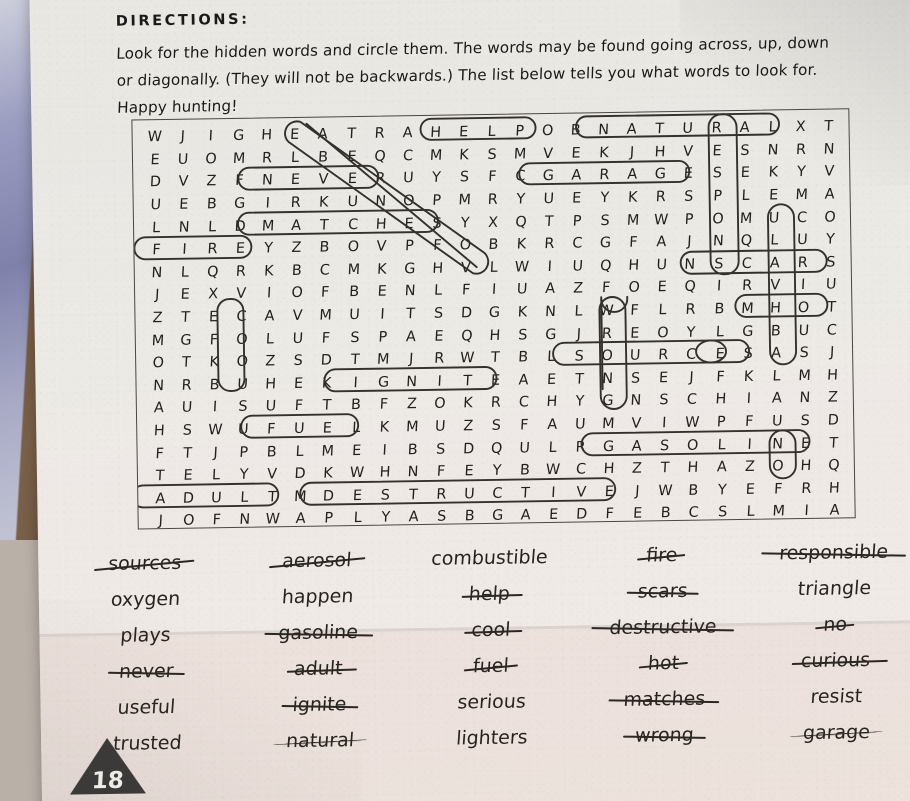 This screenshot has width=910, height=801. What do you see at coordinates (835, 624) in the screenshot?
I see `word-list-item: no` at bounding box center [835, 624].